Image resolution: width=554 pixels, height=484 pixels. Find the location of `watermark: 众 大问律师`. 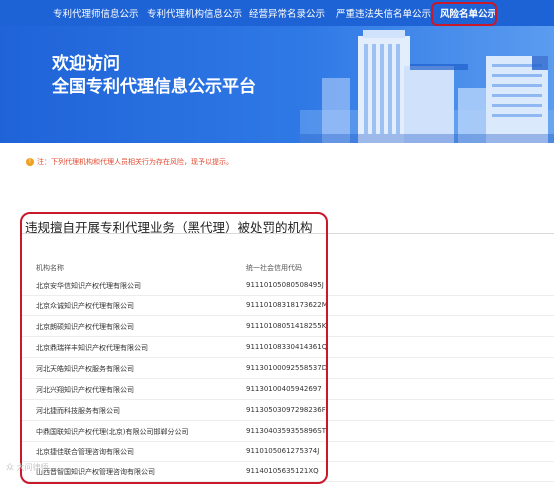

watermark: 众 大问律师 is located at coordinates (27, 467).